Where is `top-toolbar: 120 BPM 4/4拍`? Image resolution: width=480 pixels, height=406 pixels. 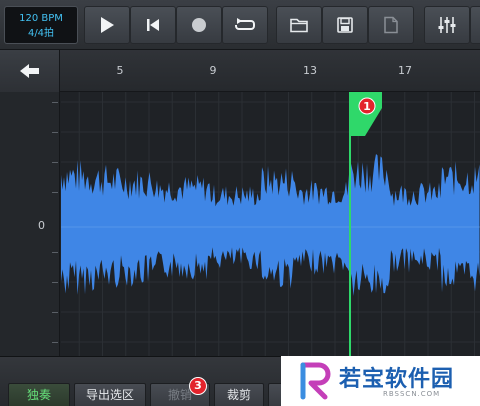 top-toolbar: 120 BPM 4/4拍 is located at coordinates (240, 25).